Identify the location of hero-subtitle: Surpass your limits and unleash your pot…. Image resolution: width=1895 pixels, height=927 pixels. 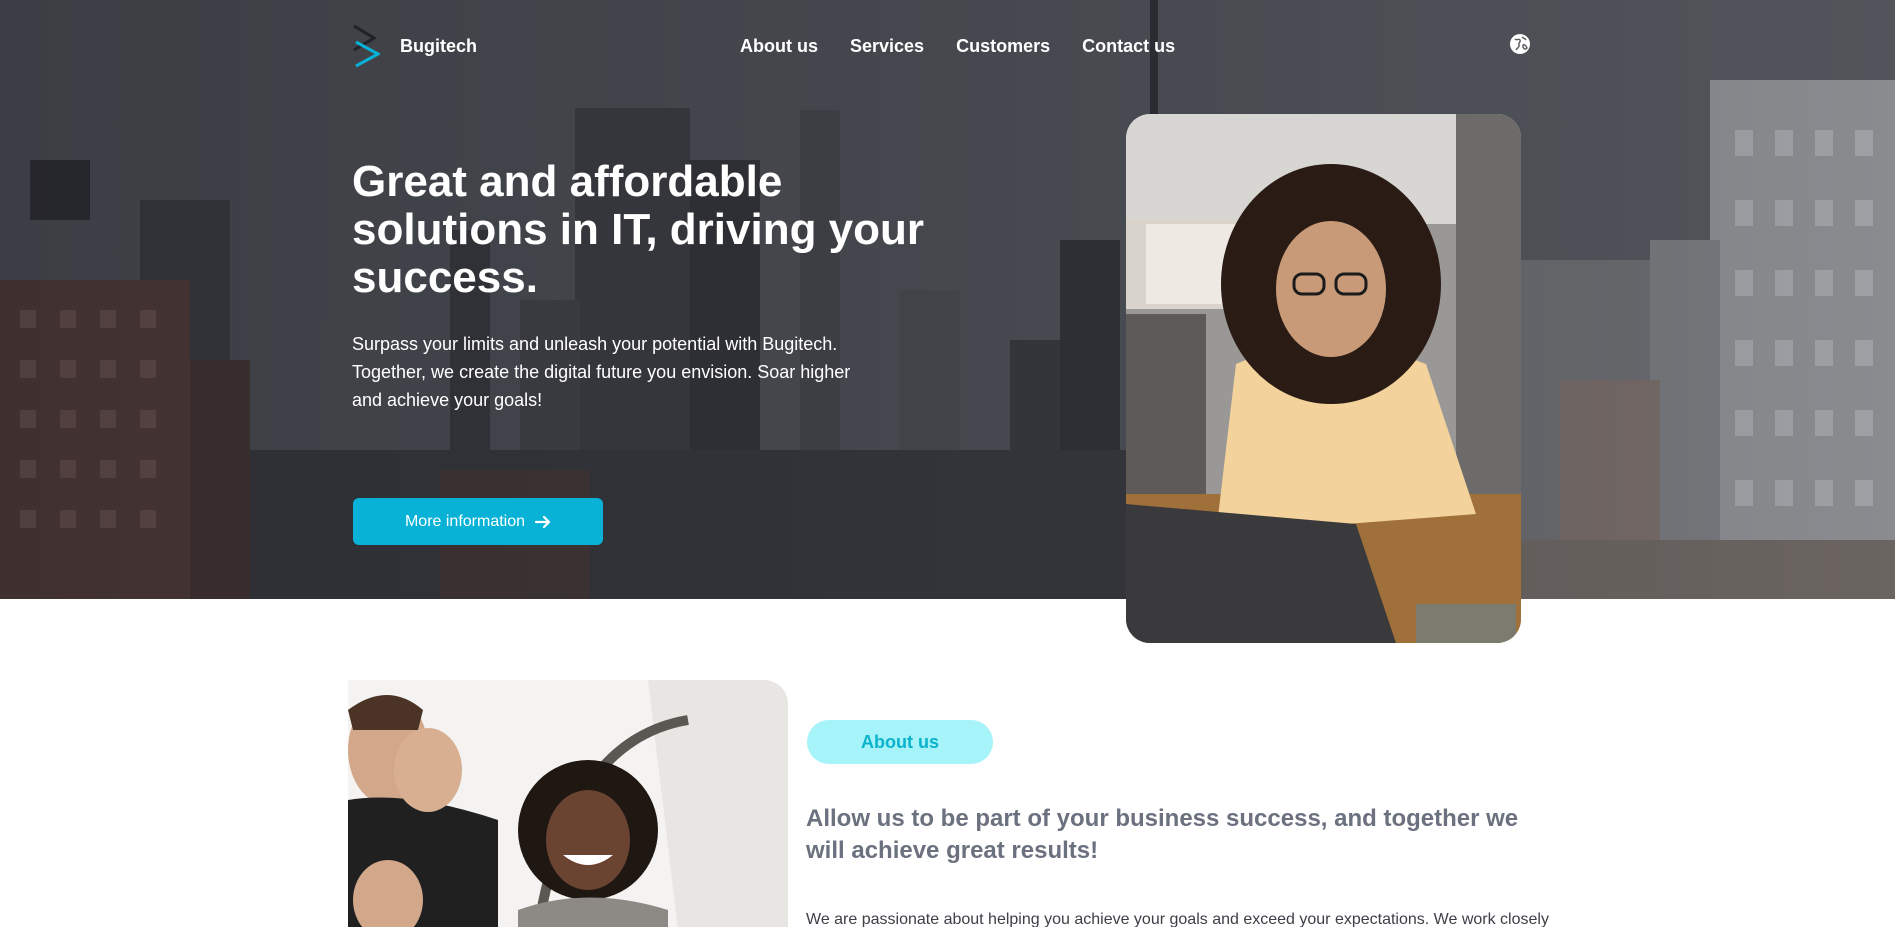
(601, 372).